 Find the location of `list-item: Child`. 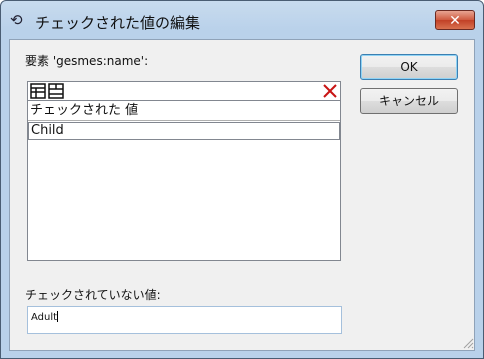

list-item: Child is located at coordinates (184, 131).